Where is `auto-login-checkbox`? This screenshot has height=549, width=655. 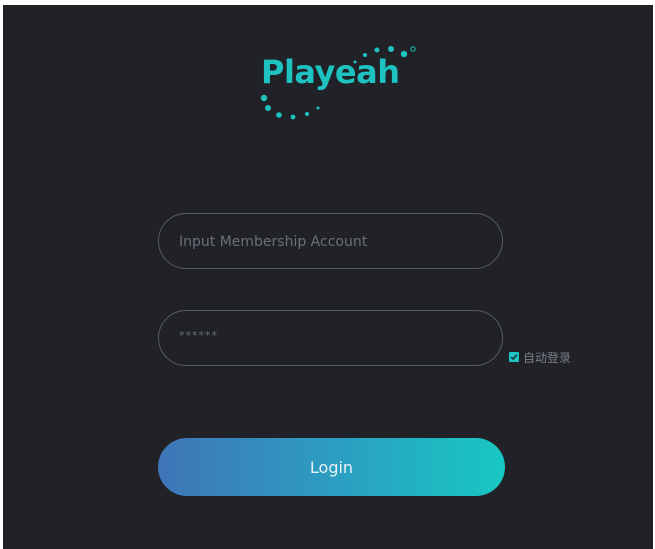
auto-login-checkbox is located at coordinates (514, 357).